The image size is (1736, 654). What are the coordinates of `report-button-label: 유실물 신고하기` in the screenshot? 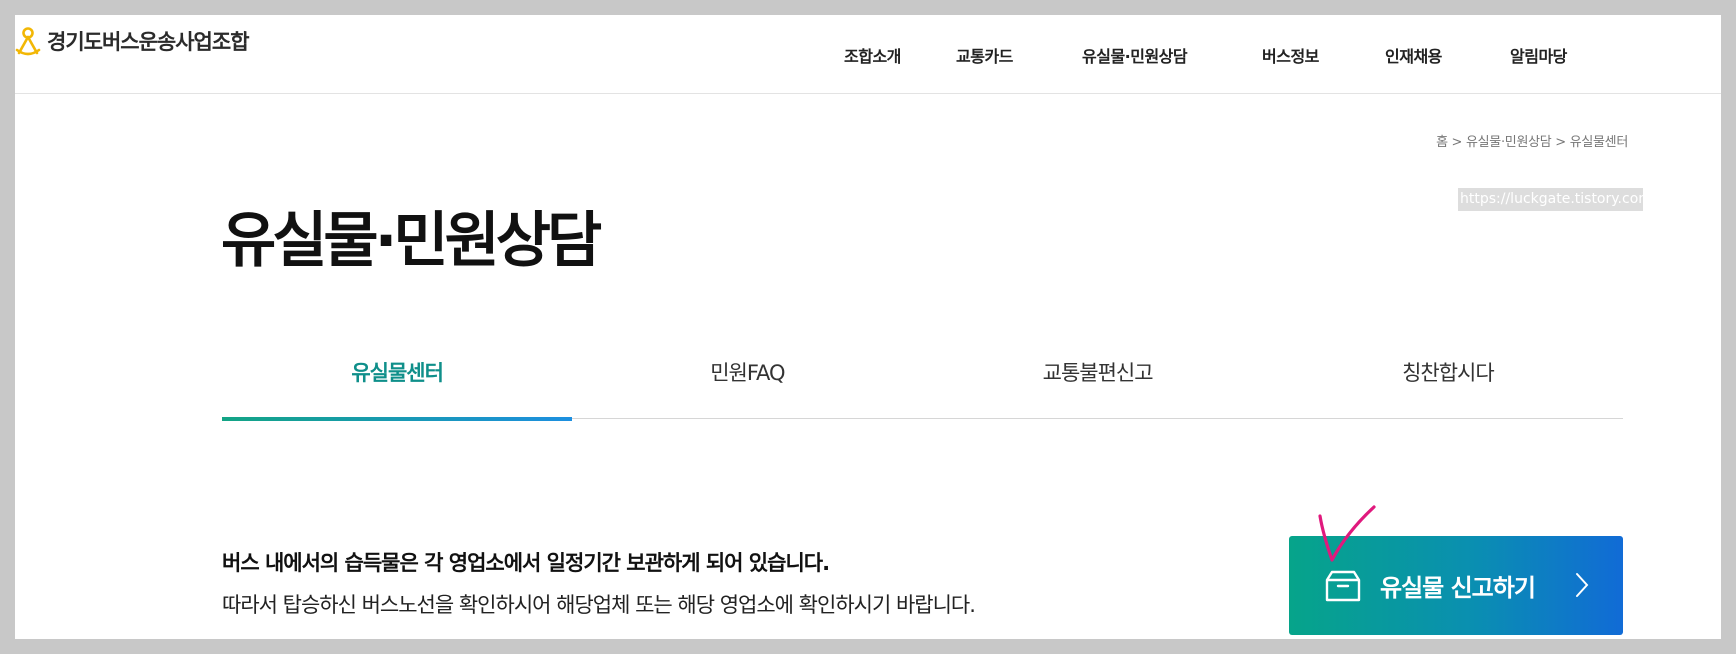 It's located at (1458, 588).